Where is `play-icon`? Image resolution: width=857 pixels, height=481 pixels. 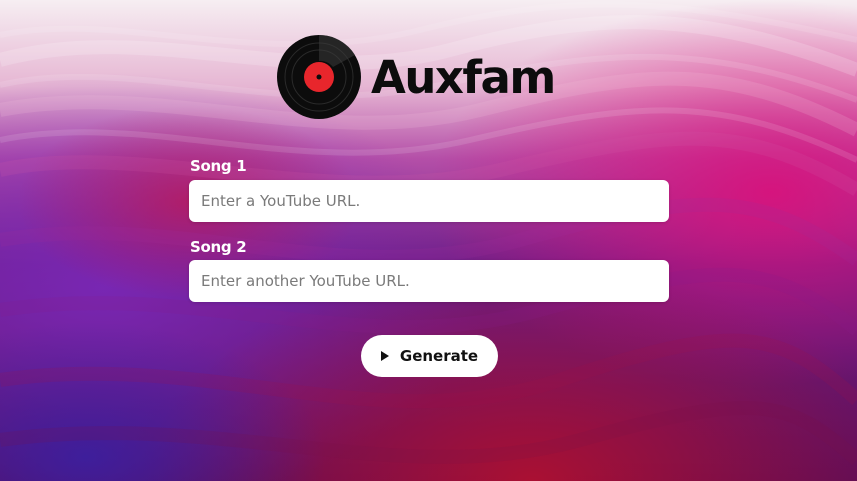
play-icon is located at coordinates (384, 356).